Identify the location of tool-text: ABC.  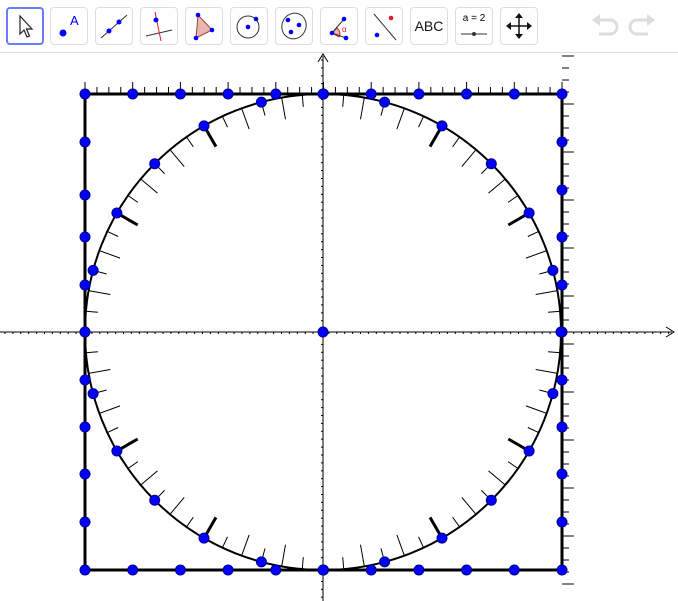
(429, 26).